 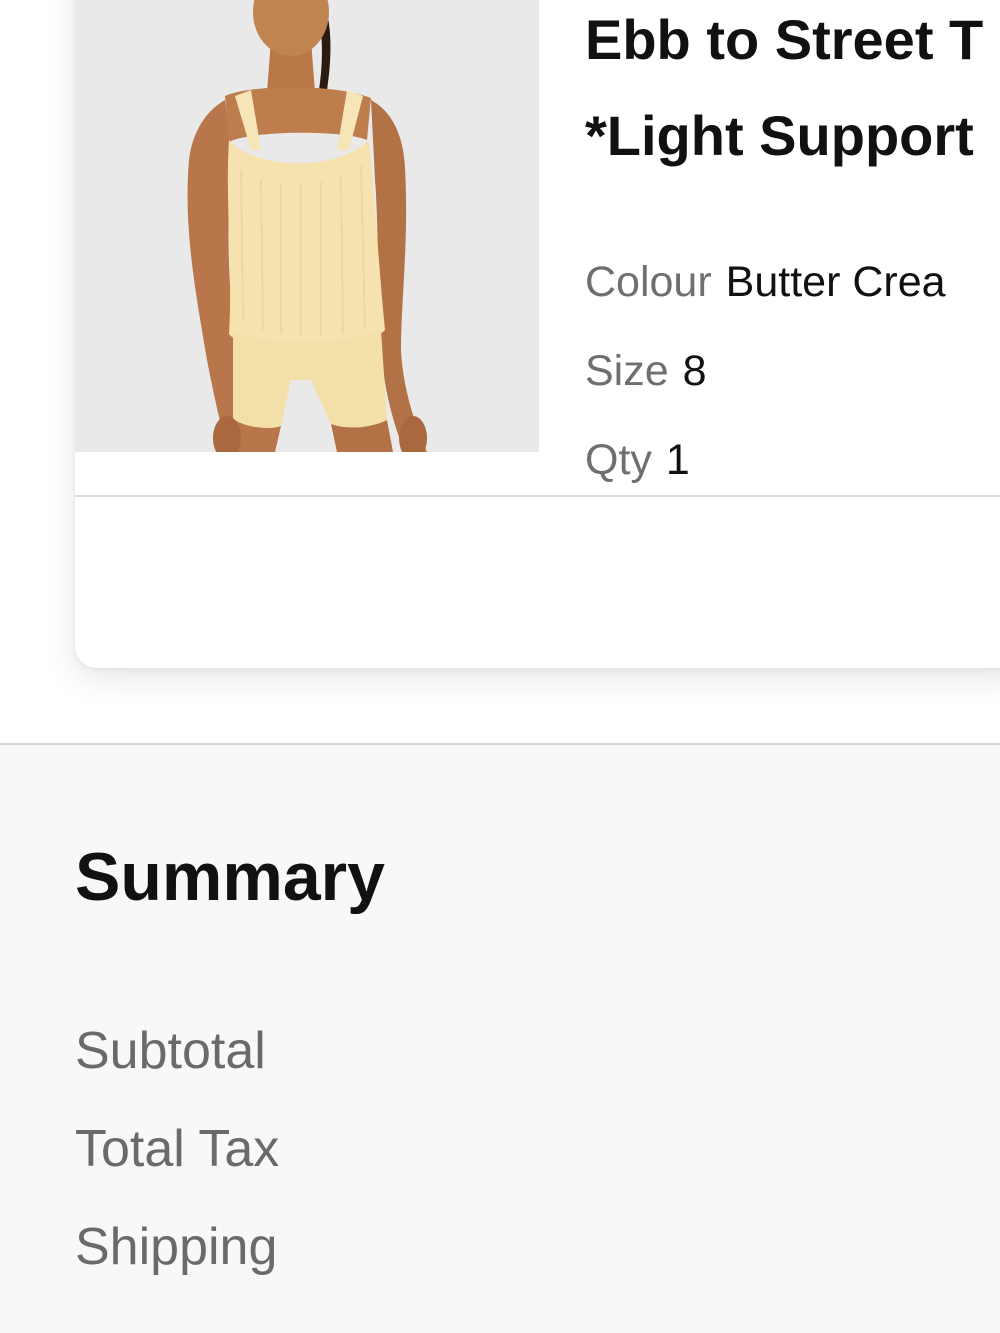 I want to click on subtotal-label: Subtotal, so click(x=170, y=1051).